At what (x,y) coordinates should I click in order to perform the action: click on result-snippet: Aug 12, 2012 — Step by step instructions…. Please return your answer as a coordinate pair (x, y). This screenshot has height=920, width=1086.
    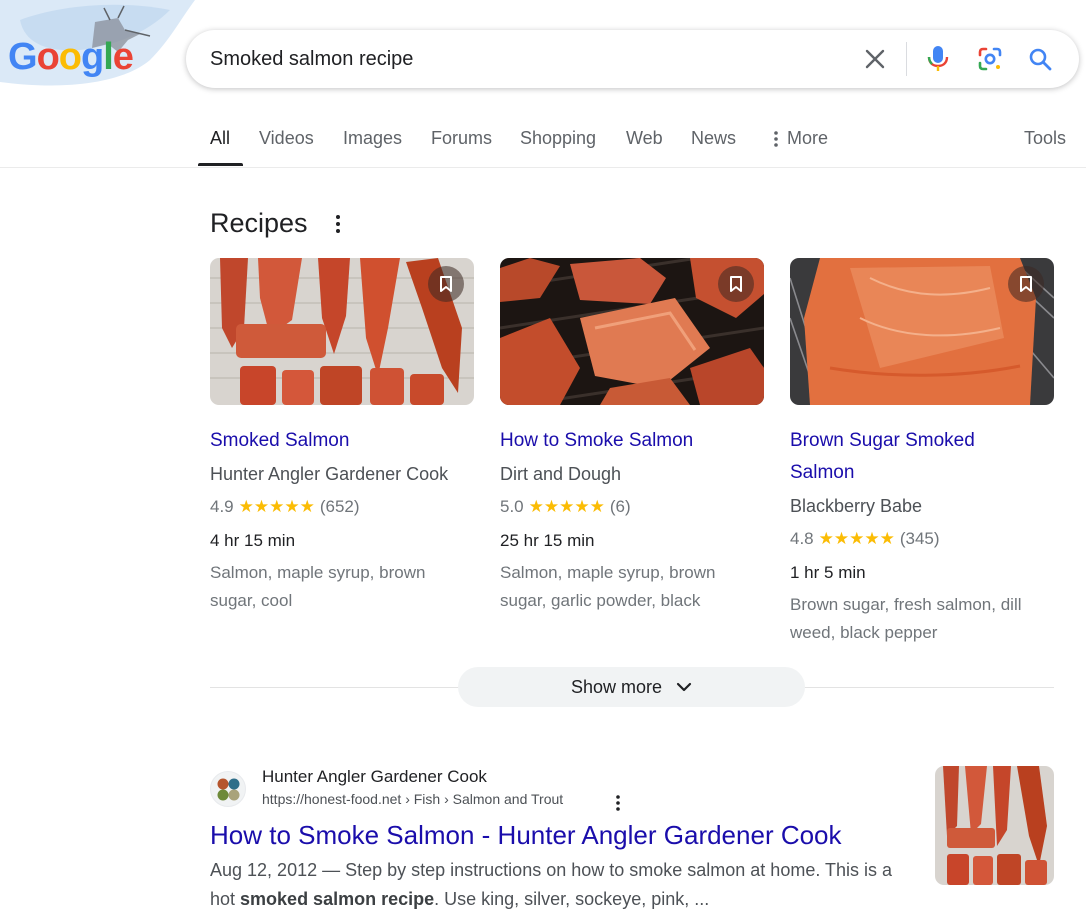
    Looking at the image, I should click on (565, 885).